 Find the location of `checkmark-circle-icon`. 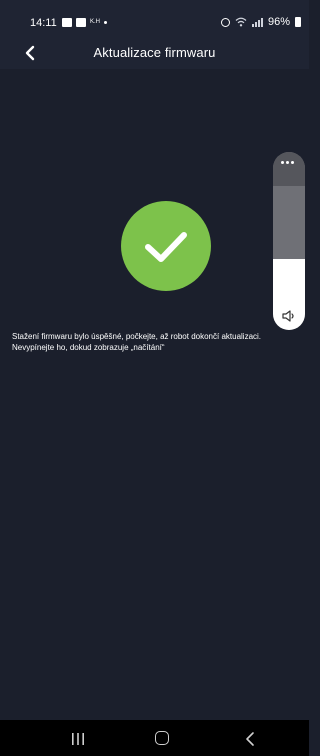

checkmark-circle-icon is located at coordinates (166, 246).